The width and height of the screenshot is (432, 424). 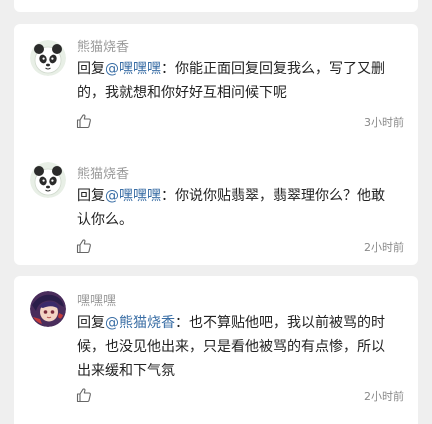 I want to click on comment-text: 回复@嘿嘿嘿：你说你贴翡翠，翡翠理你么？他敢 认你么。, so click(x=242, y=208).